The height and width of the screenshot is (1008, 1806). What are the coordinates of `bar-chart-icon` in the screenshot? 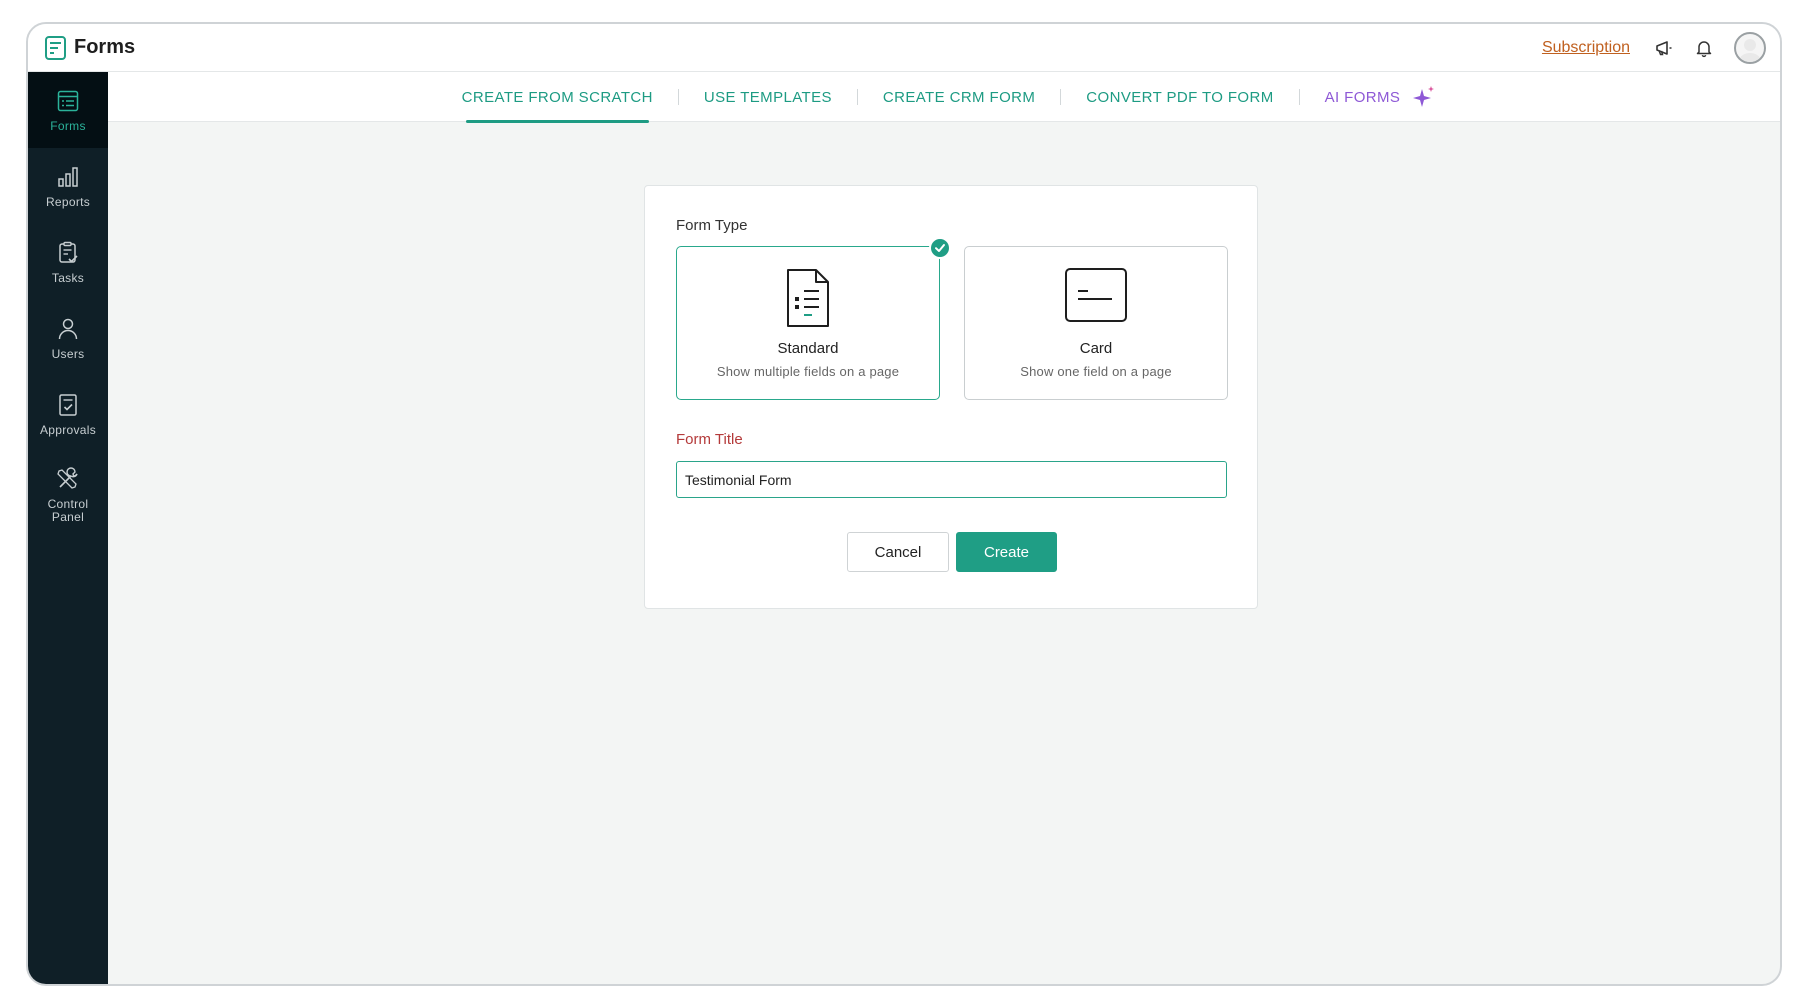 It's located at (68, 176).